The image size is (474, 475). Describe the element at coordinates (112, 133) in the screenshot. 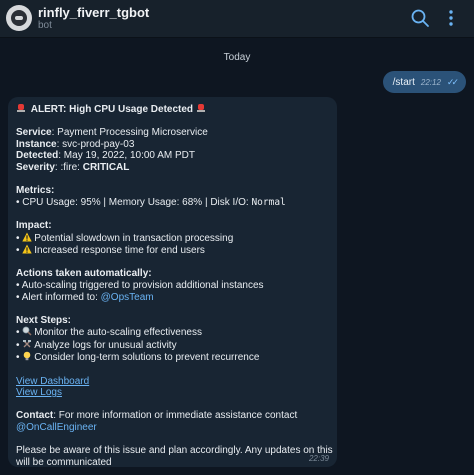

I see `service-line: Service: Payment Processing Microservice` at that location.